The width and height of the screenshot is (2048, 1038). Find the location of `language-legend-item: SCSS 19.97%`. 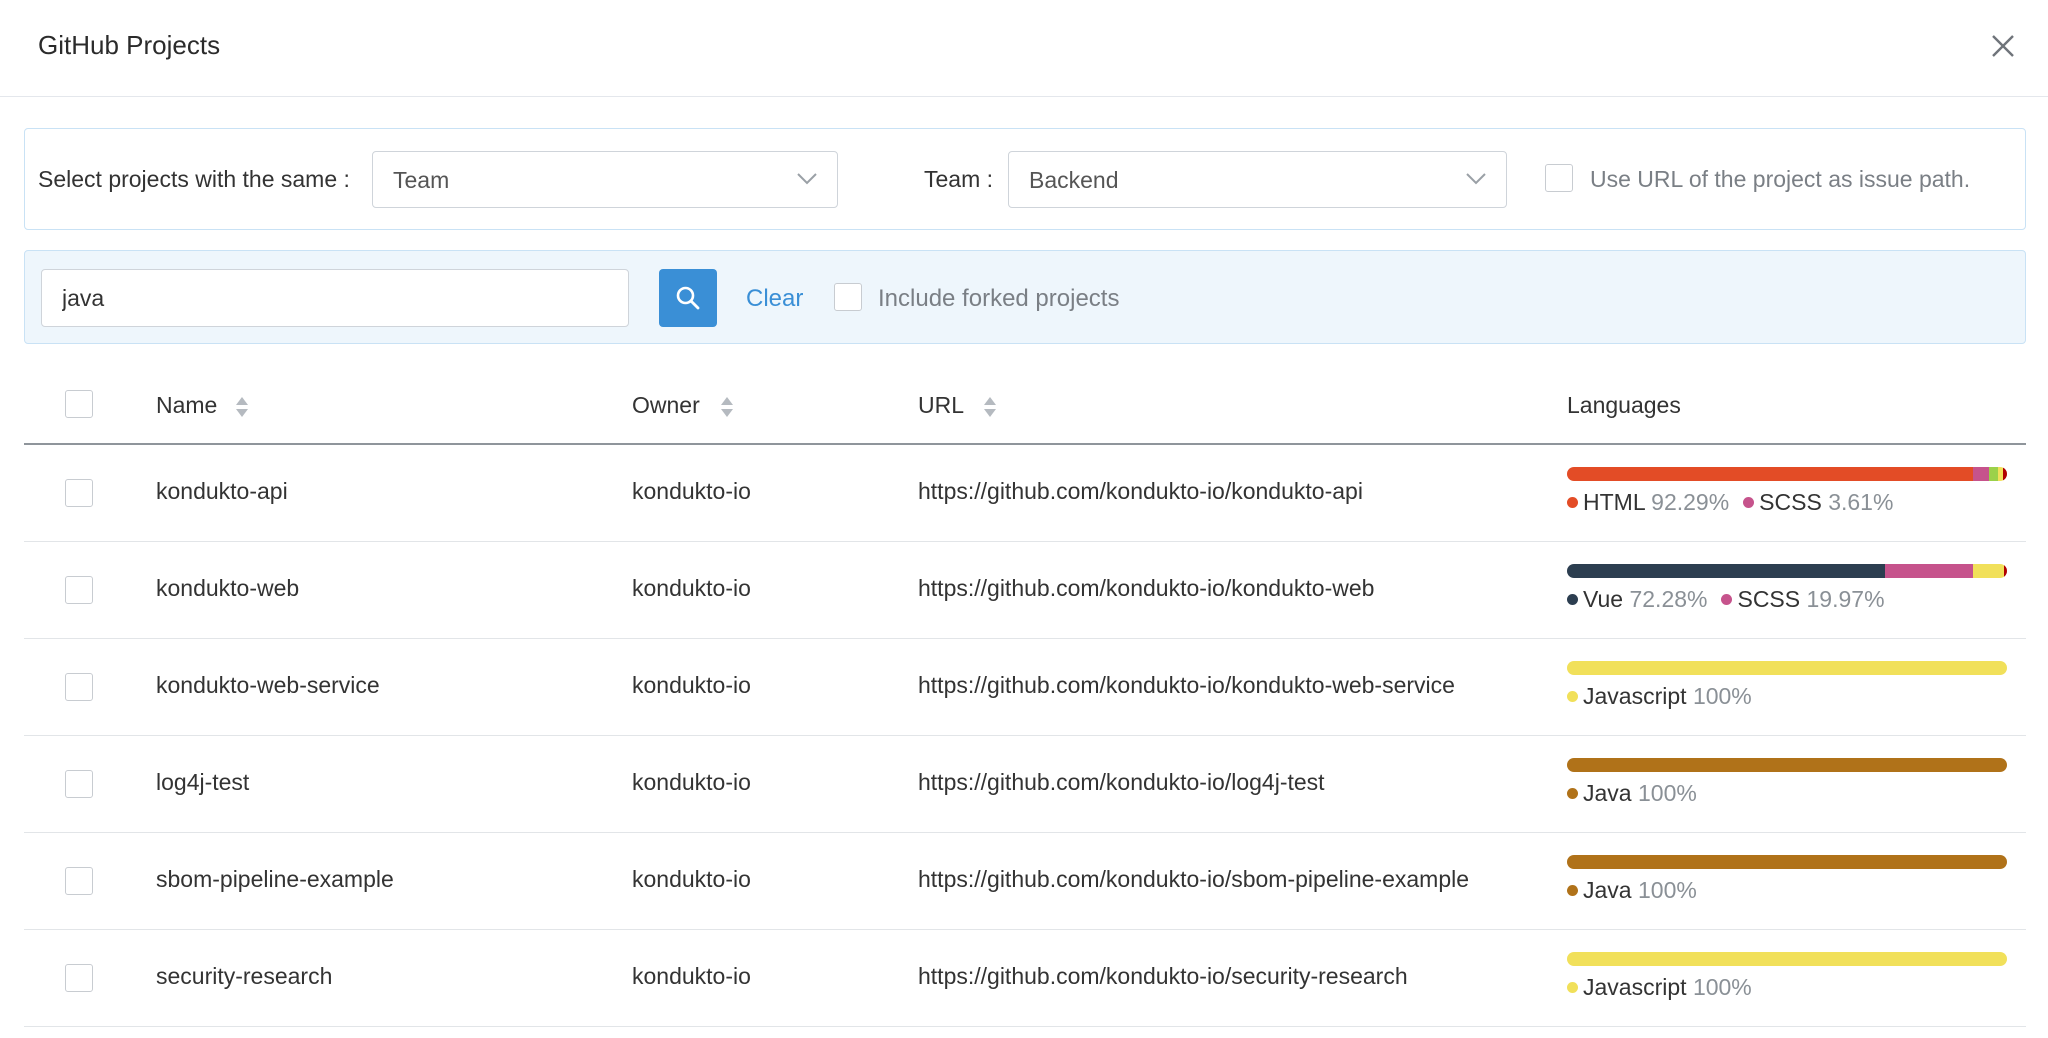

language-legend-item: SCSS 19.97% is located at coordinates (1803, 599).